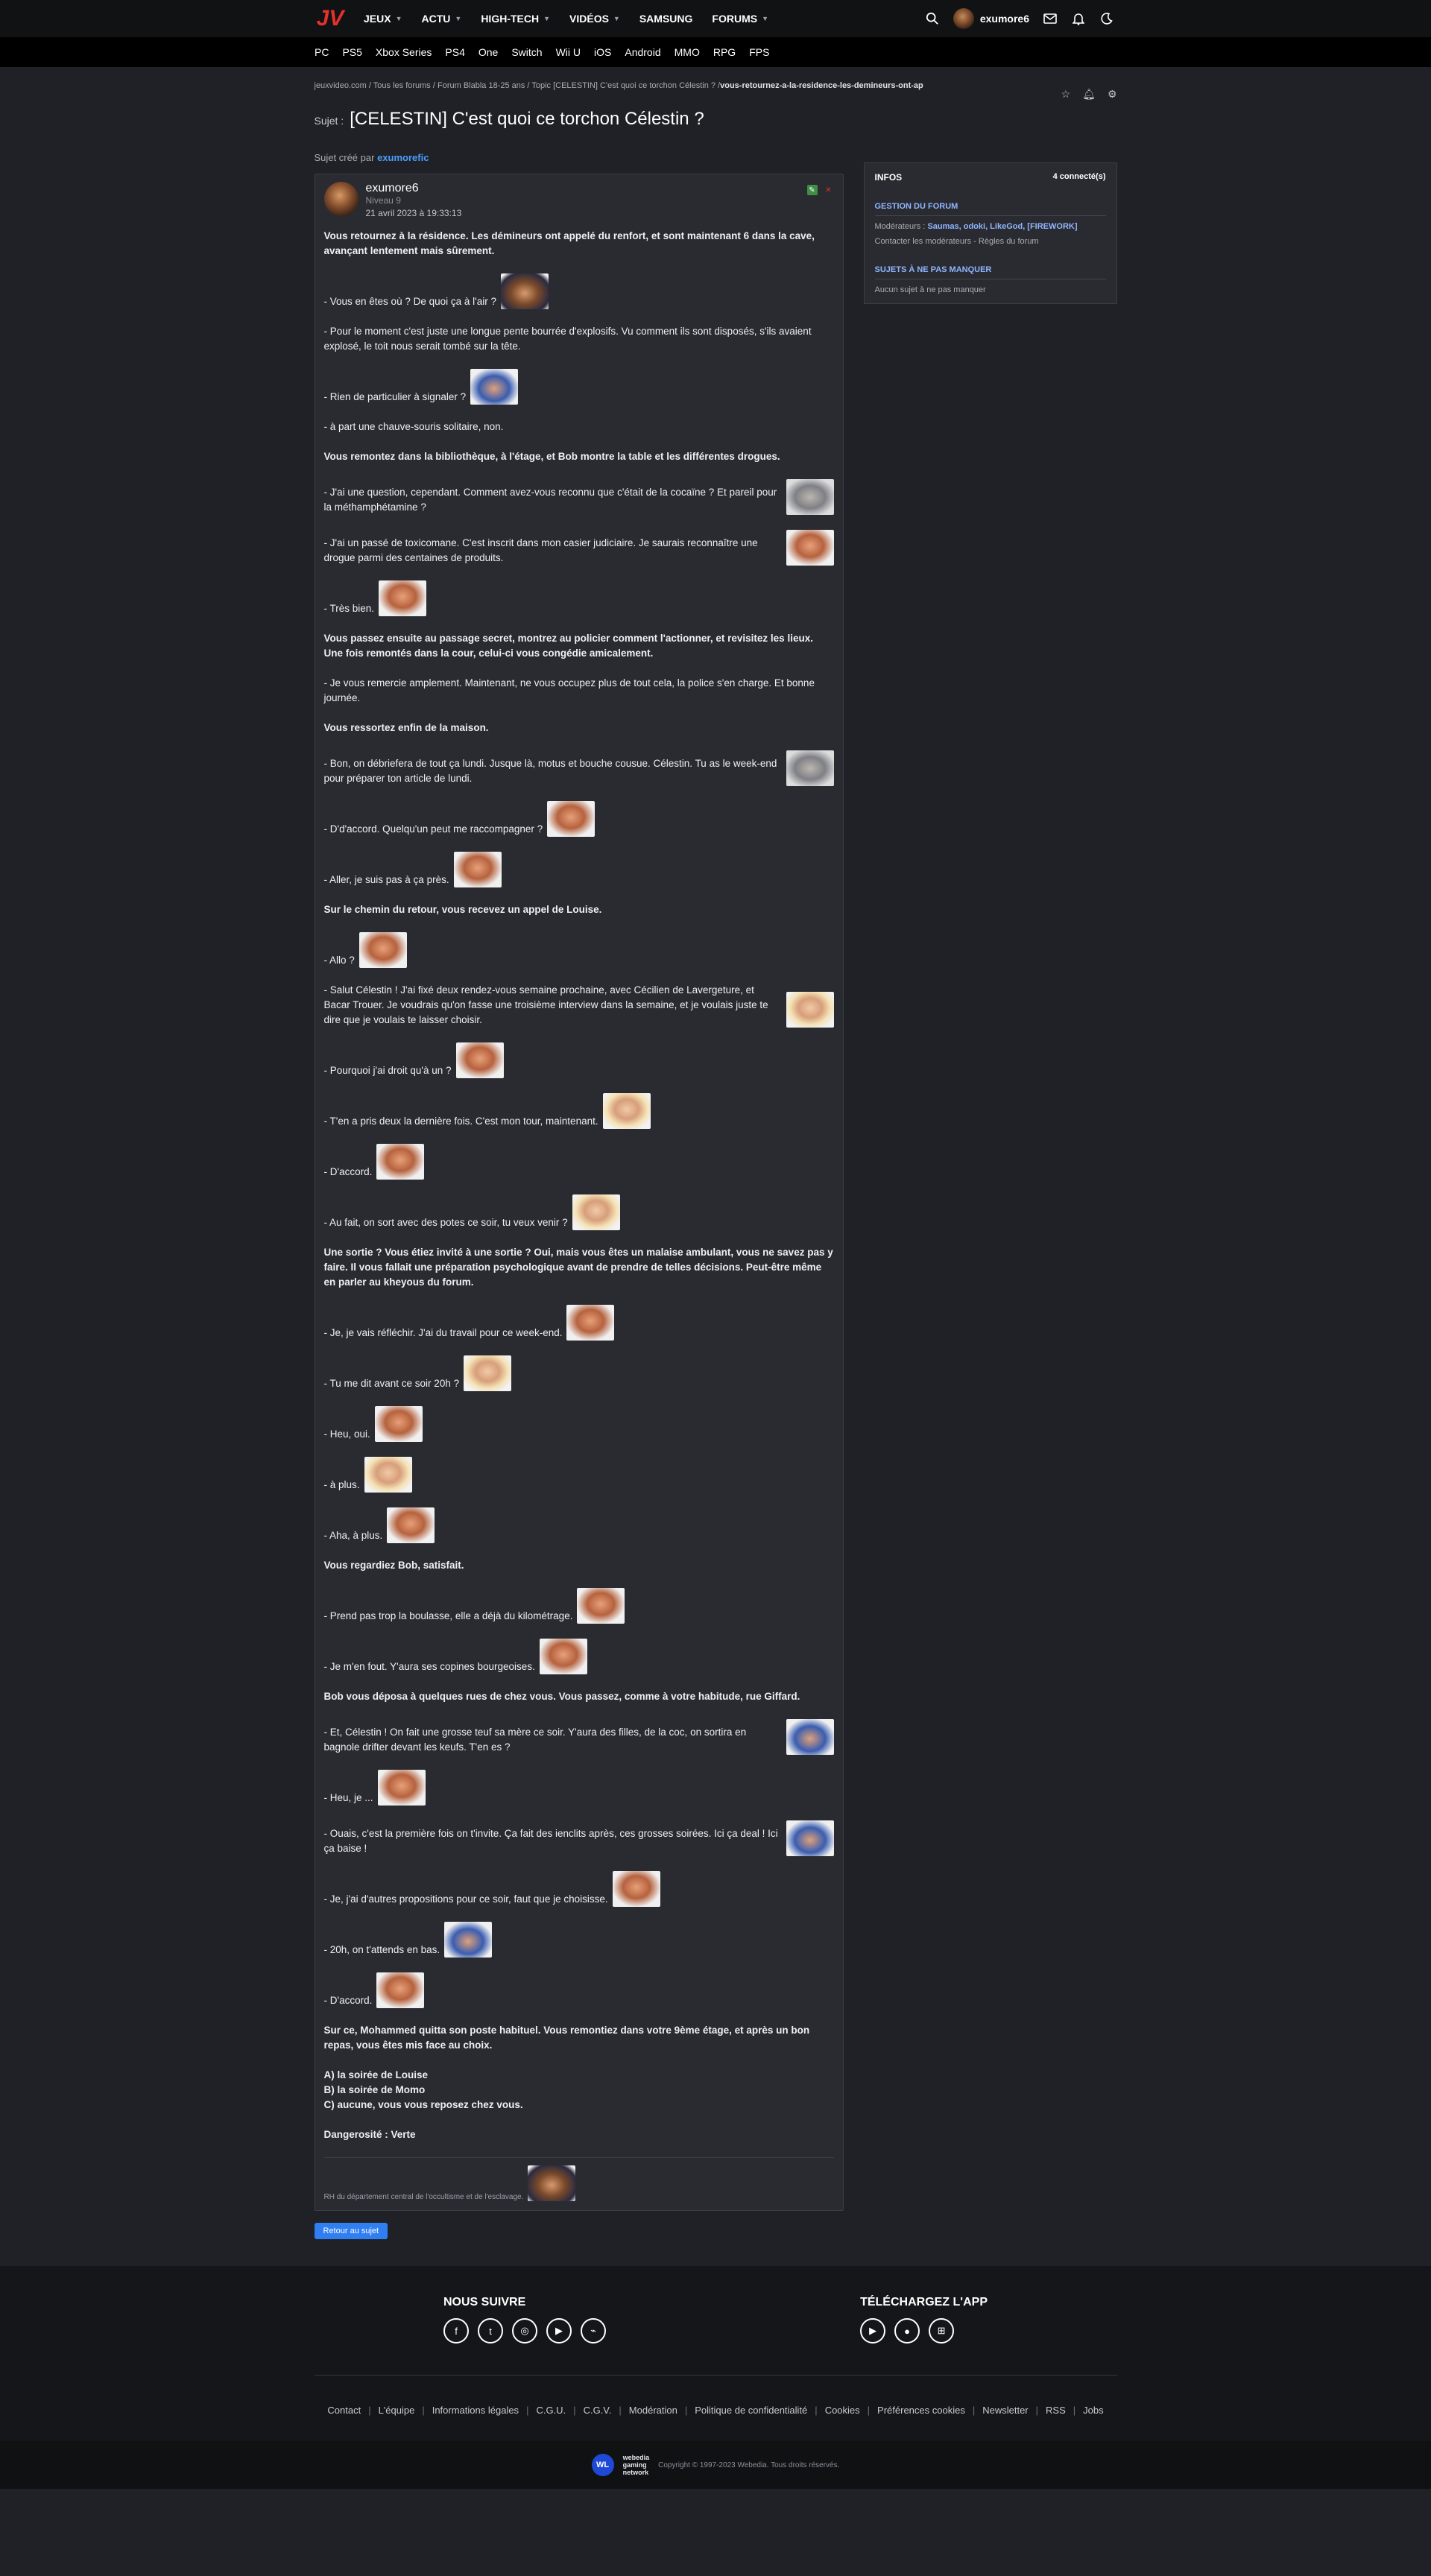 Image resolution: width=1431 pixels, height=2576 pixels. I want to click on apple-icon: ●, so click(907, 2331).